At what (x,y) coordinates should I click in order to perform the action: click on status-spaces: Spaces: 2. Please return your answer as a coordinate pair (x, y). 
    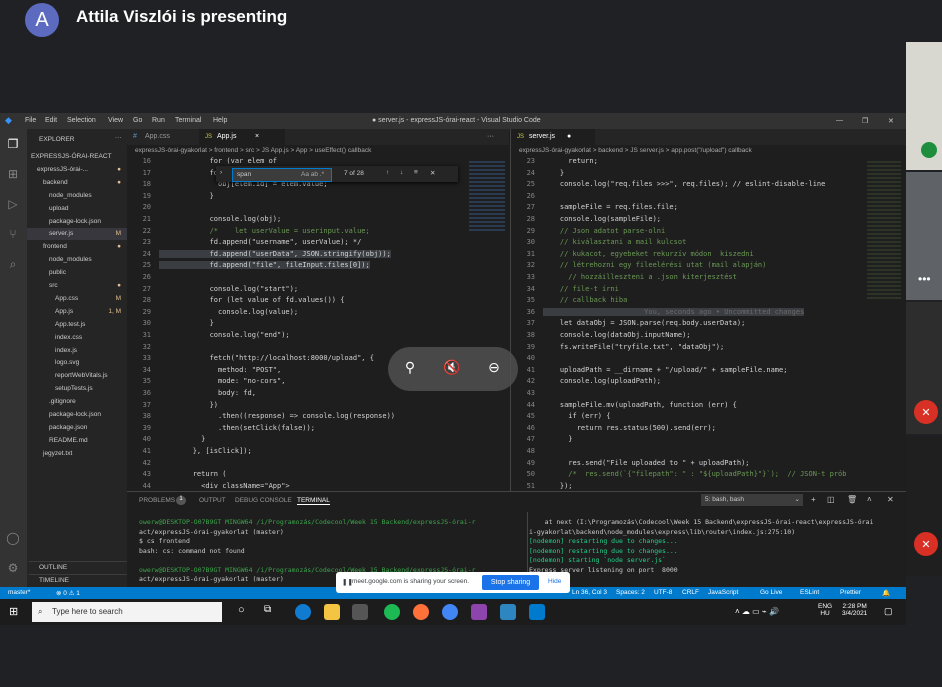
    Looking at the image, I should click on (630, 592).